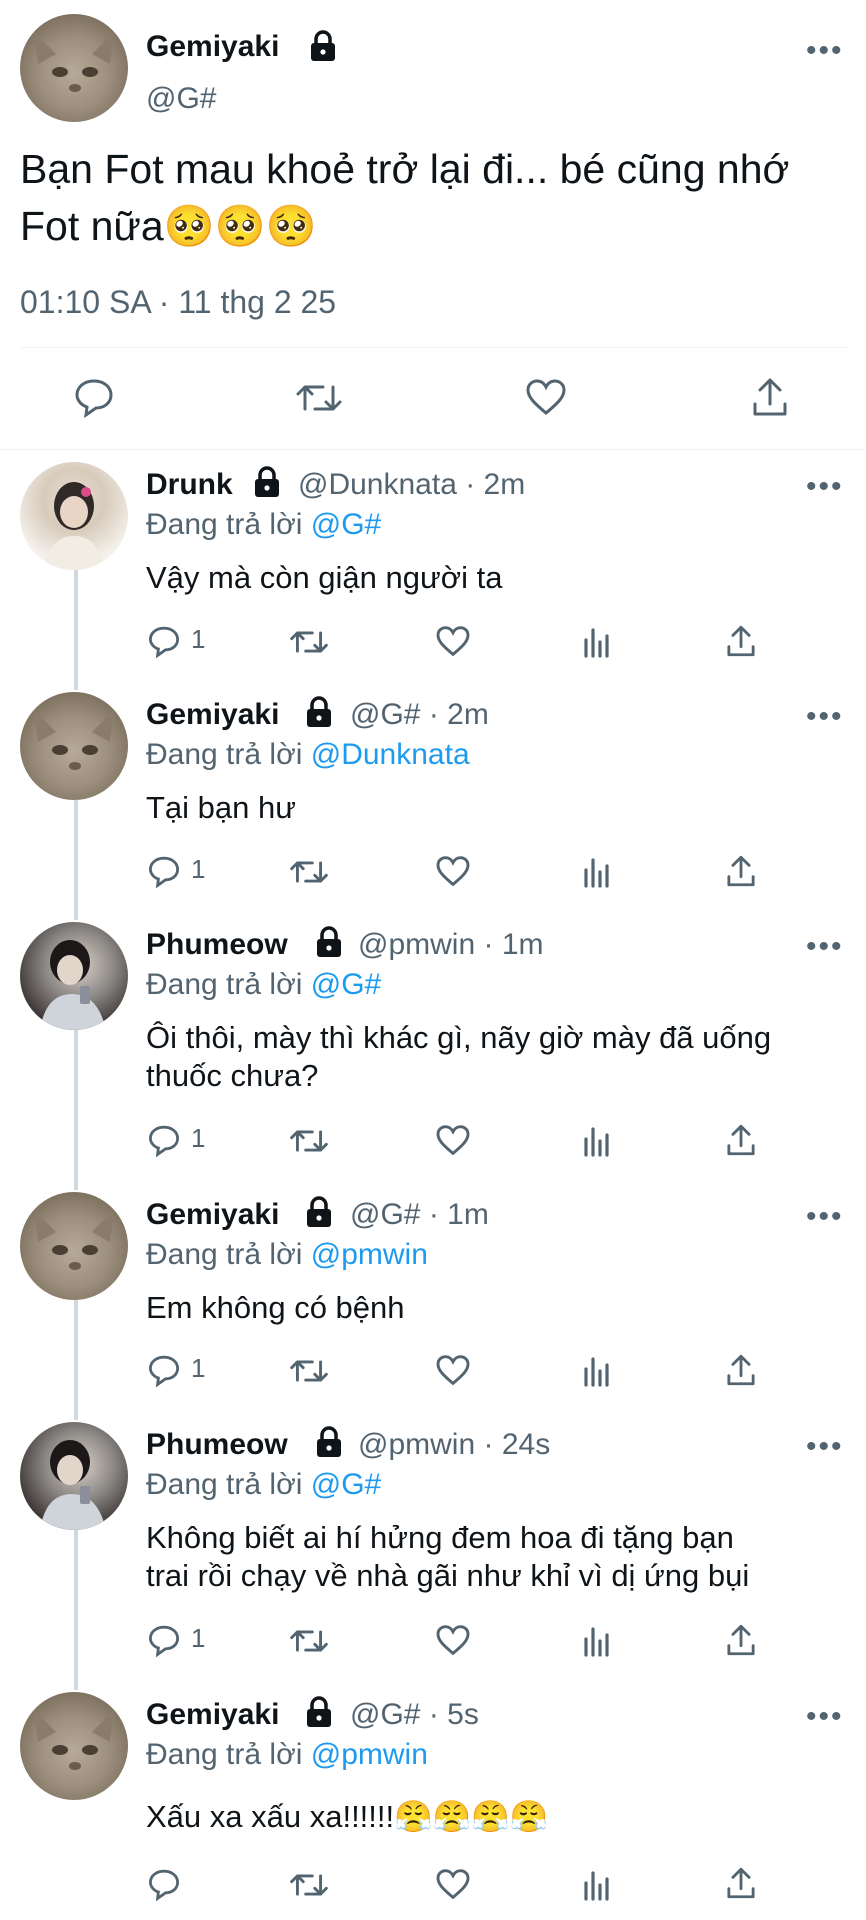 The image size is (866, 1920). I want to click on reply-time: · 5s, so click(453, 1714).